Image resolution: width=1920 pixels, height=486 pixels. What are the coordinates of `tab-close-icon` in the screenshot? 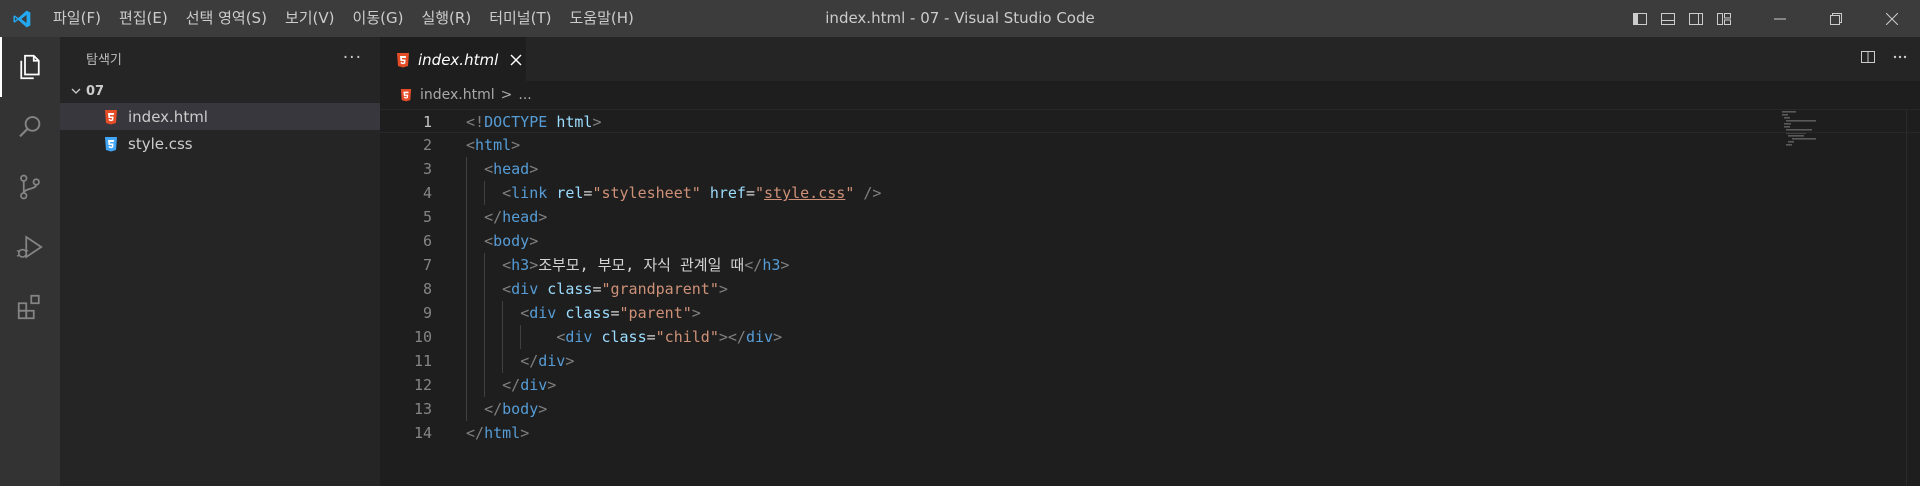 It's located at (516, 60).